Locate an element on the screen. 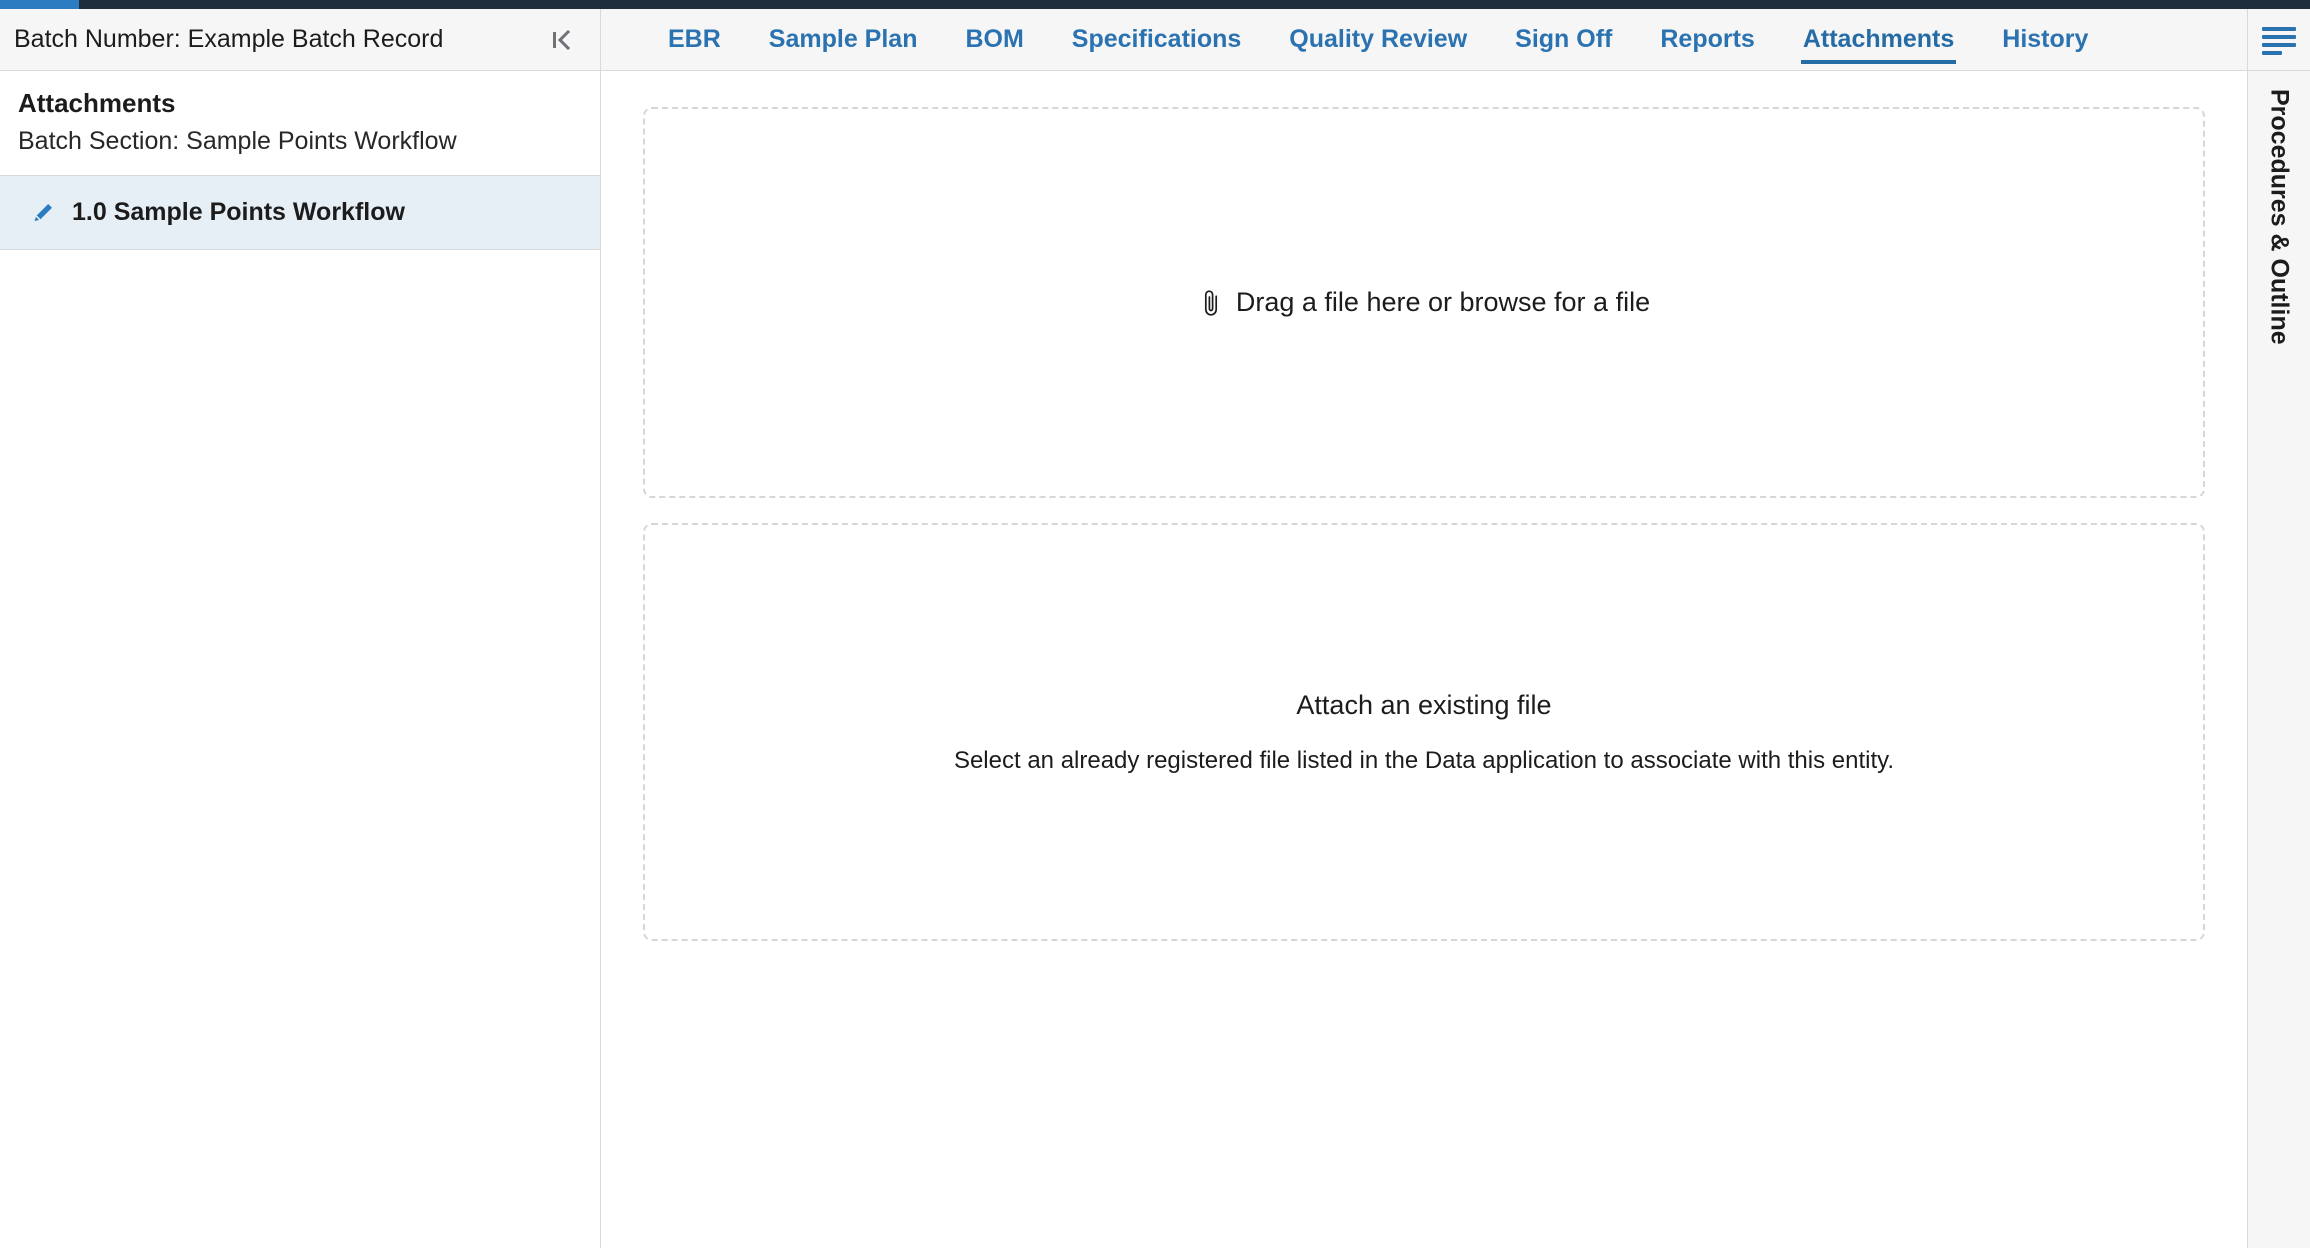 Image resolution: width=2310 pixels, height=1248 pixels. attach-existing-title: Attach an existing file is located at coordinates (1424, 704).